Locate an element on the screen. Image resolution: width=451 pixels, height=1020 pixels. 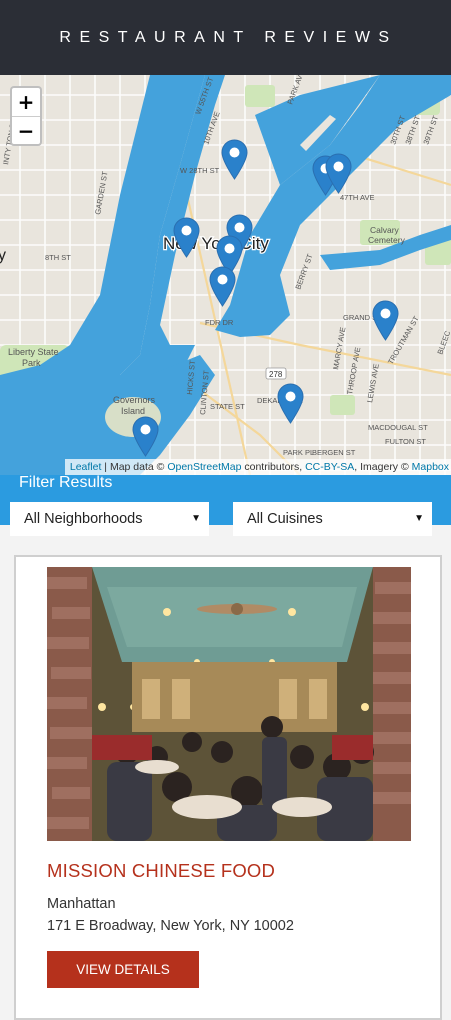
cuisines-select: All Cuisines ▼ is located at coordinates (332, 519).